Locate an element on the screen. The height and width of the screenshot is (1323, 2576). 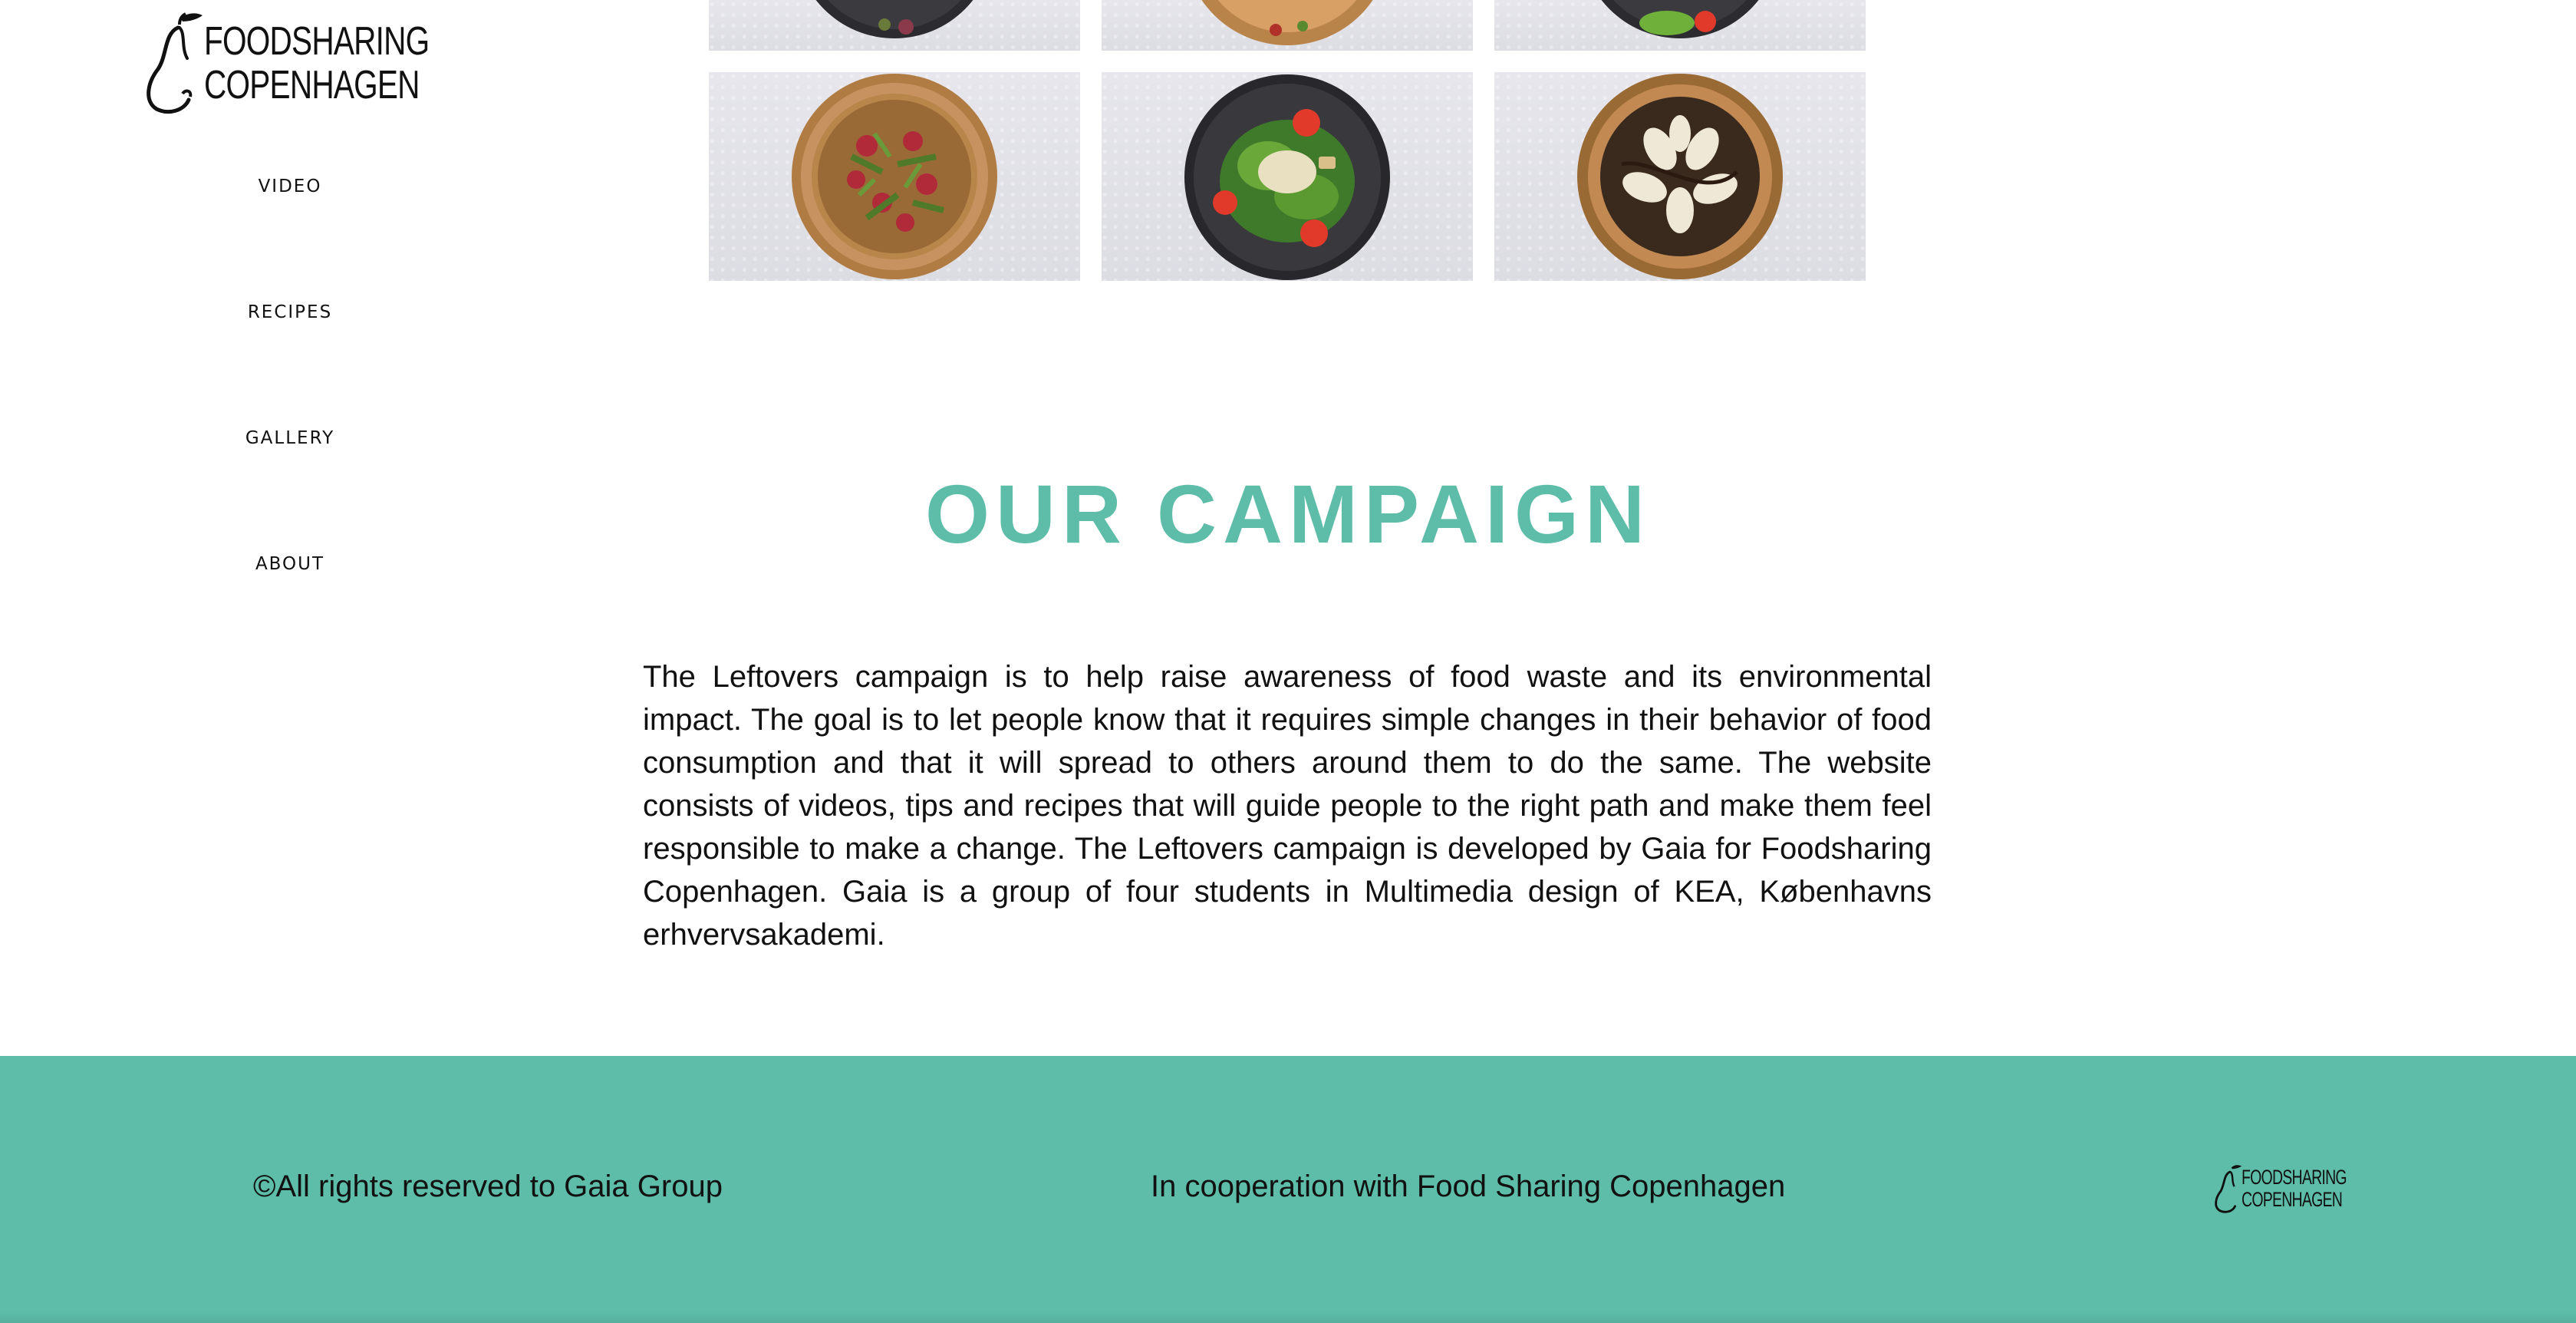
caesar-salad-icon is located at coordinates (1287, 177).